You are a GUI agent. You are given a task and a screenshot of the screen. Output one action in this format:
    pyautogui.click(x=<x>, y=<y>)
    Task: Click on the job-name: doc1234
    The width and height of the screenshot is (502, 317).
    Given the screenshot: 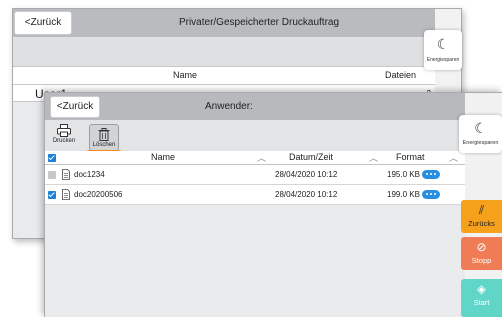 What is the action you would take?
    pyautogui.click(x=89, y=174)
    